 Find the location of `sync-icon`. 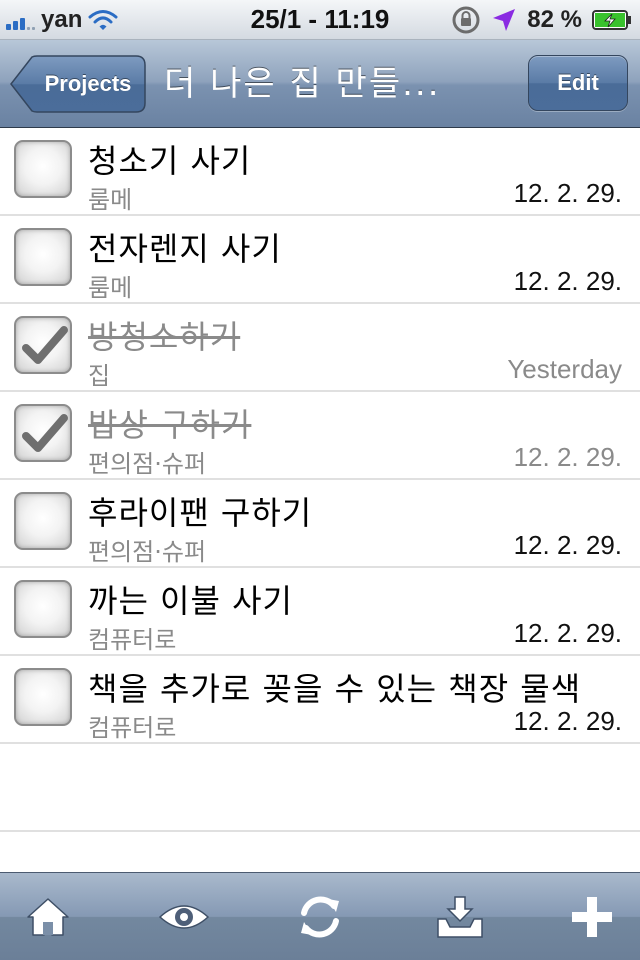

sync-icon is located at coordinates (320, 917).